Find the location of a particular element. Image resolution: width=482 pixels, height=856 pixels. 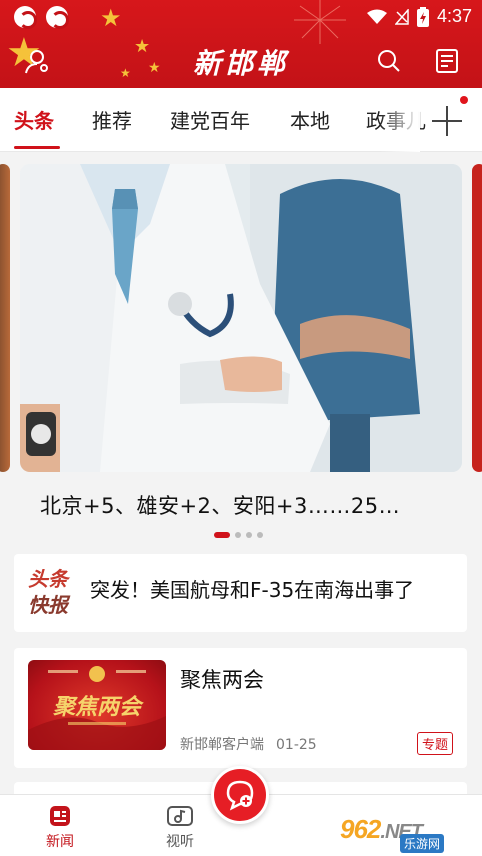

wifi-icon is located at coordinates (376, 16).